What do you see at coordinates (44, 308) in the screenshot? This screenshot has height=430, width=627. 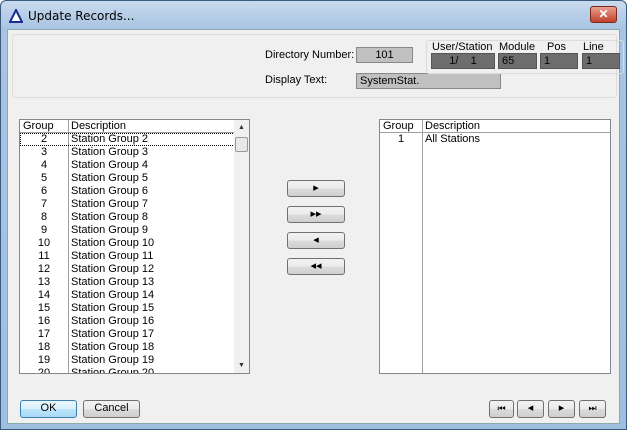 I see `group-number: 15` at bounding box center [44, 308].